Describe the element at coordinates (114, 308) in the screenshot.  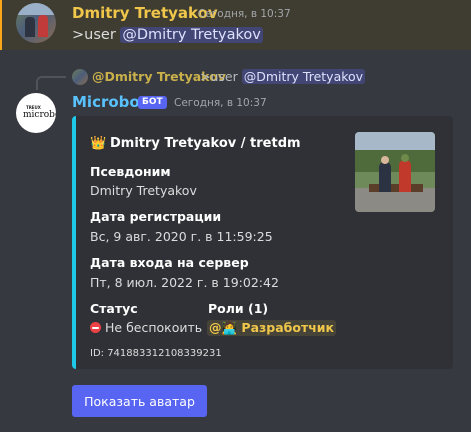
I see `field-status-name: Статус` at that location.